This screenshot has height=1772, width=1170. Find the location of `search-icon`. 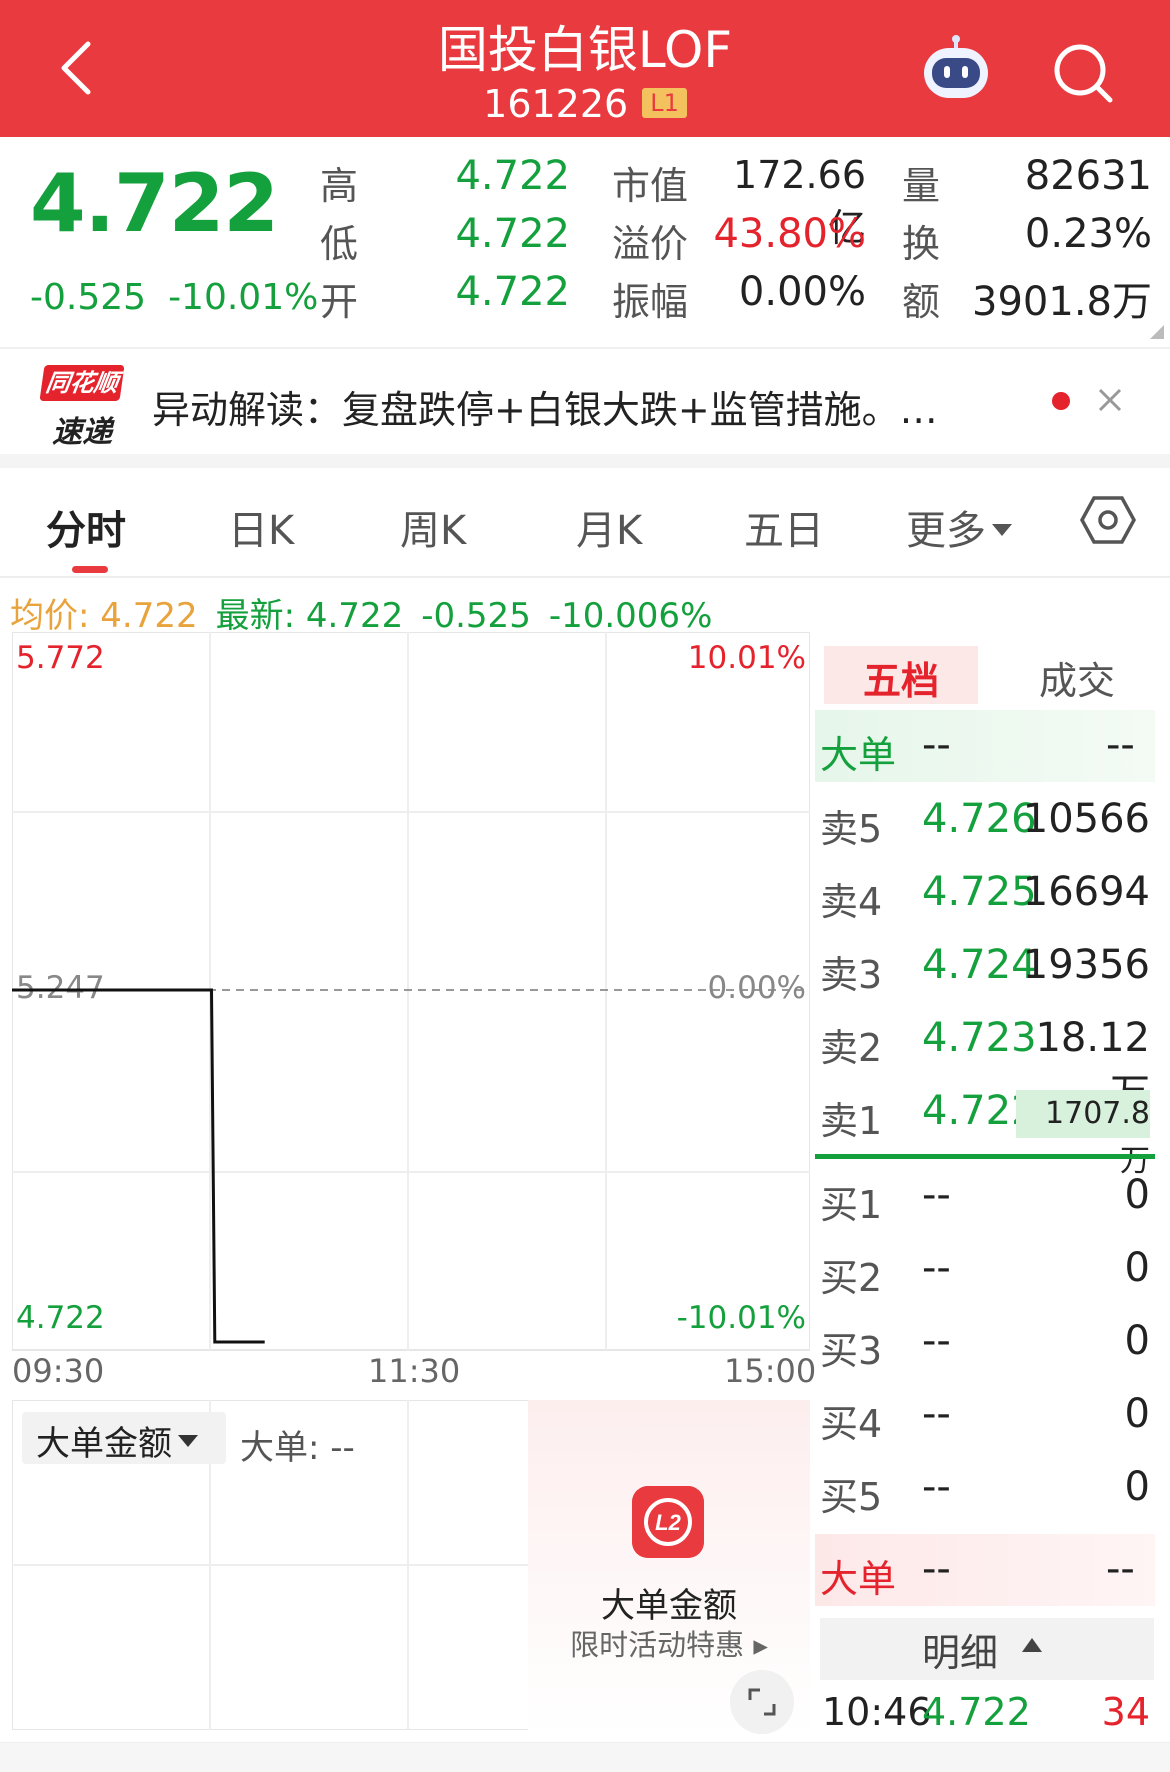

search-icon is located at coordinates (1083, 73).